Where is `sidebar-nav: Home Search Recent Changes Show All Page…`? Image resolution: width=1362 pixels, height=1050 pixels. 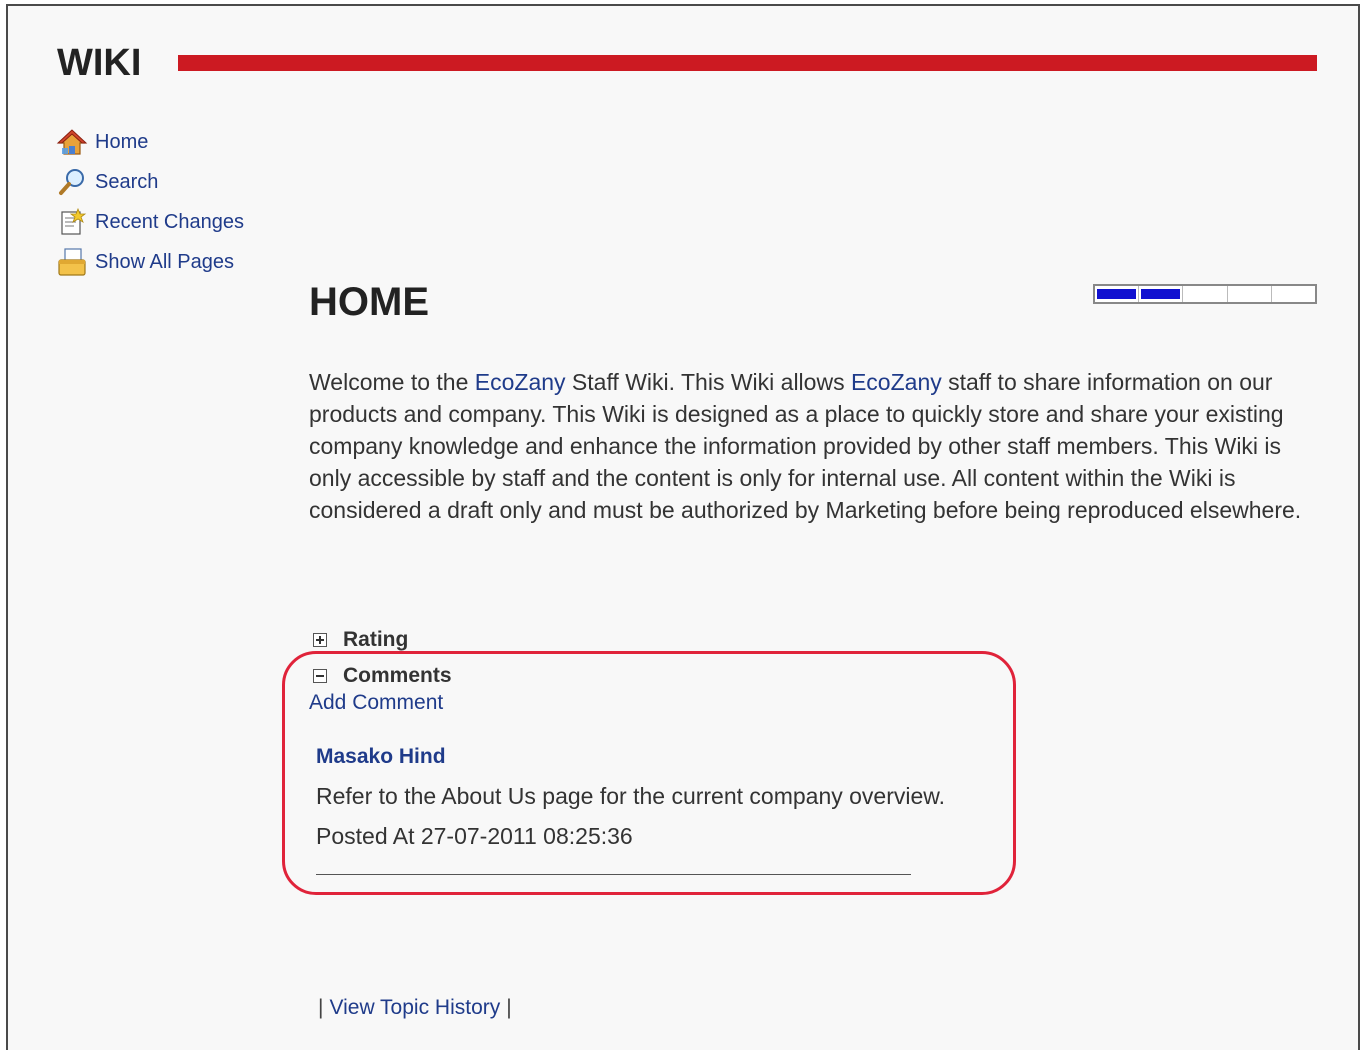
sidebar-nav: Home Search Recent Changes Show All Page… is located at coordinates (150, 202).